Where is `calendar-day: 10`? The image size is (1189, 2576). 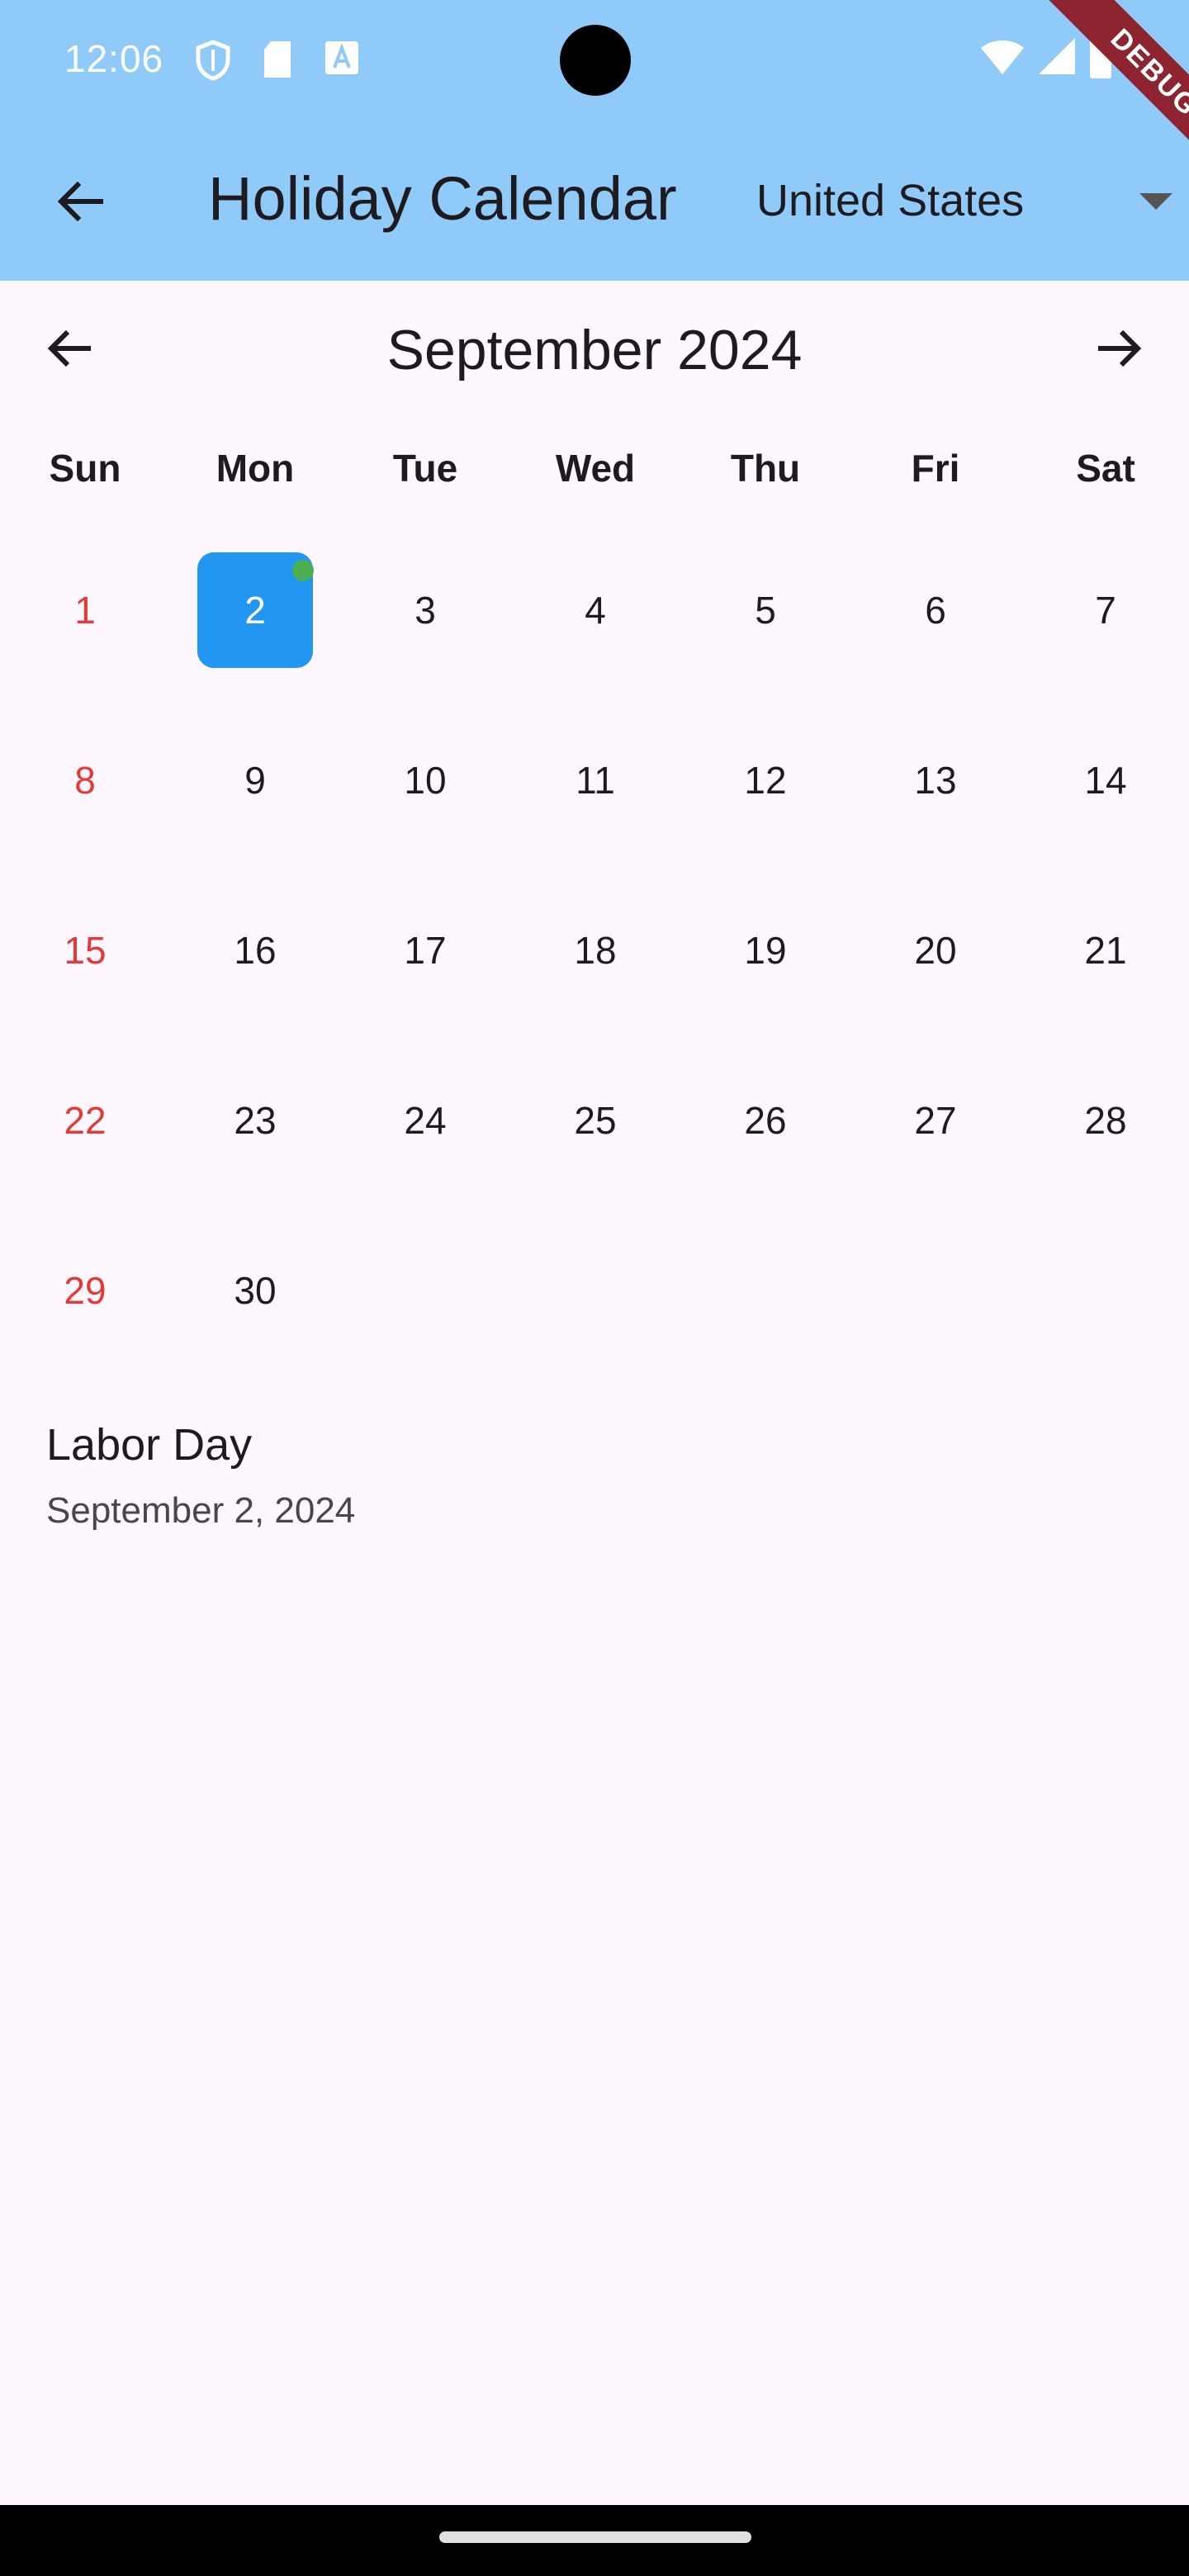 calendar-day: 10 is located at coordinates (425, 780).